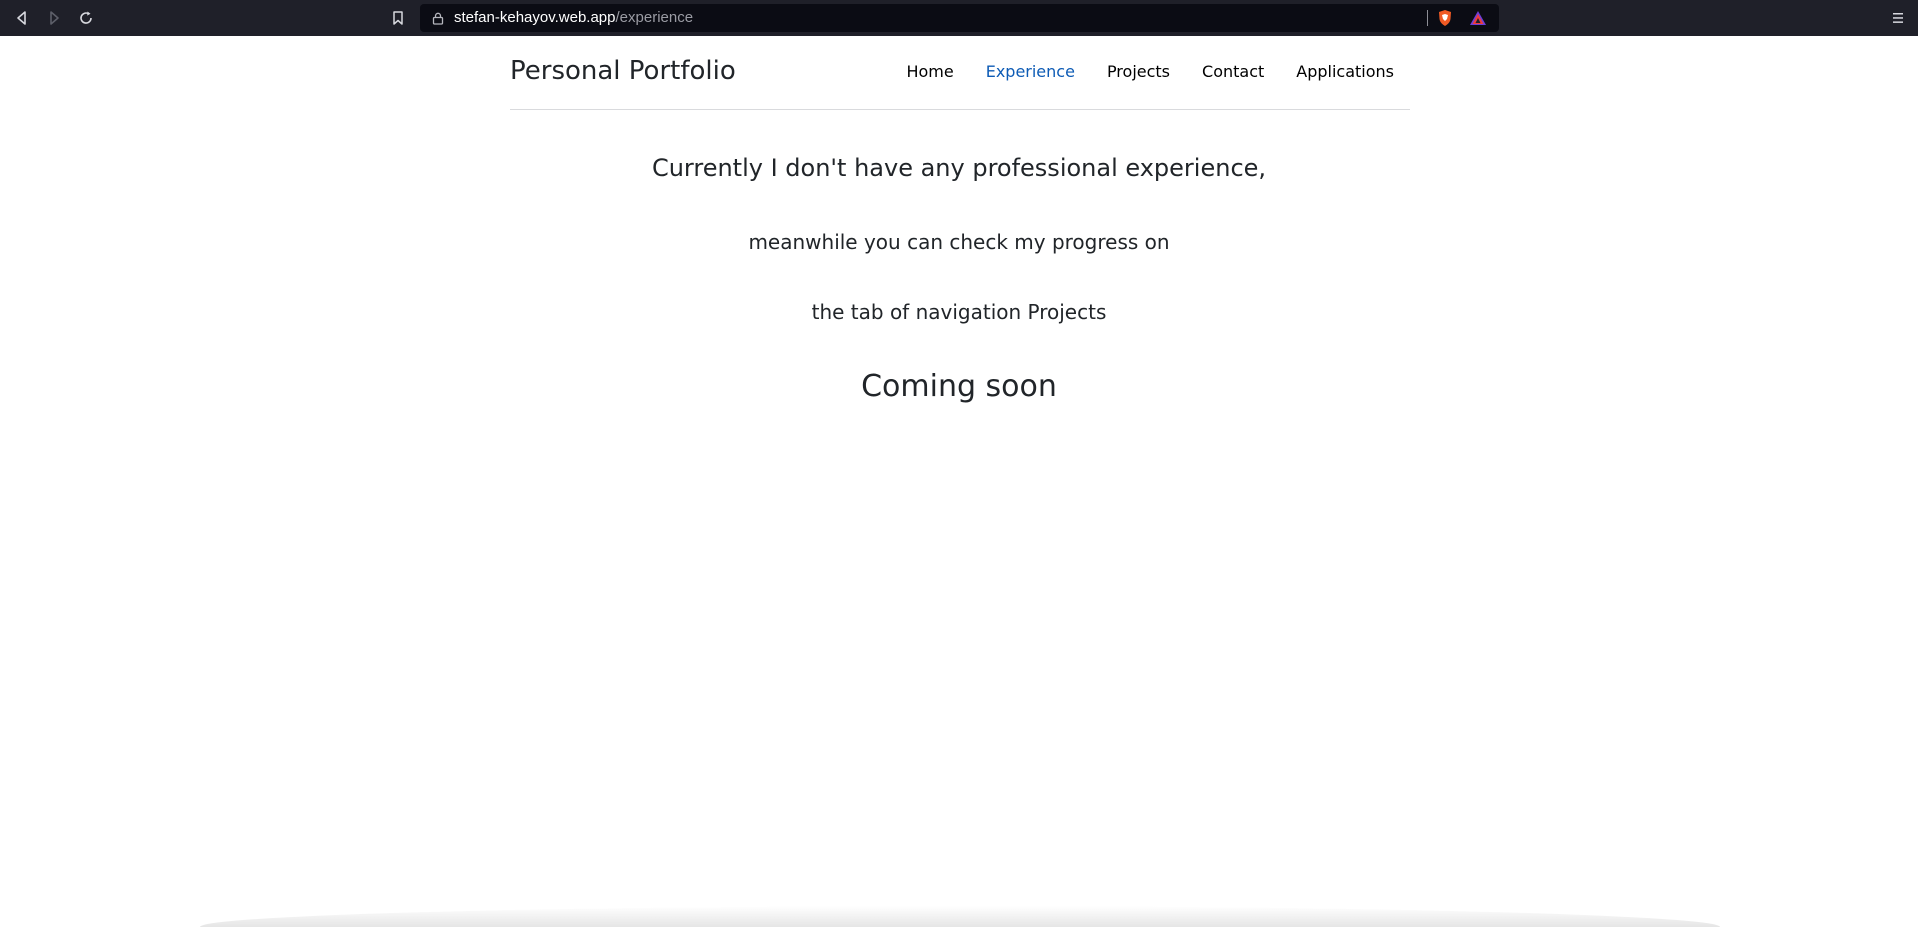 This screenshot has width=1918, height=927. I want to click on nav-contact: Contact, so click(1233, 71).